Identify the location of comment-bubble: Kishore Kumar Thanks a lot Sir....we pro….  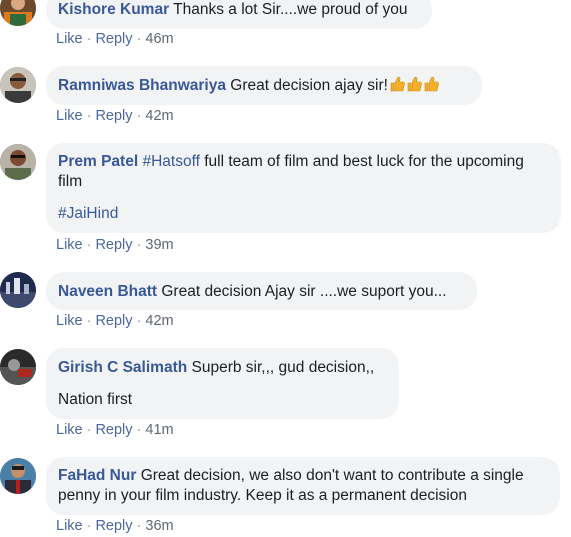
(239, 14).